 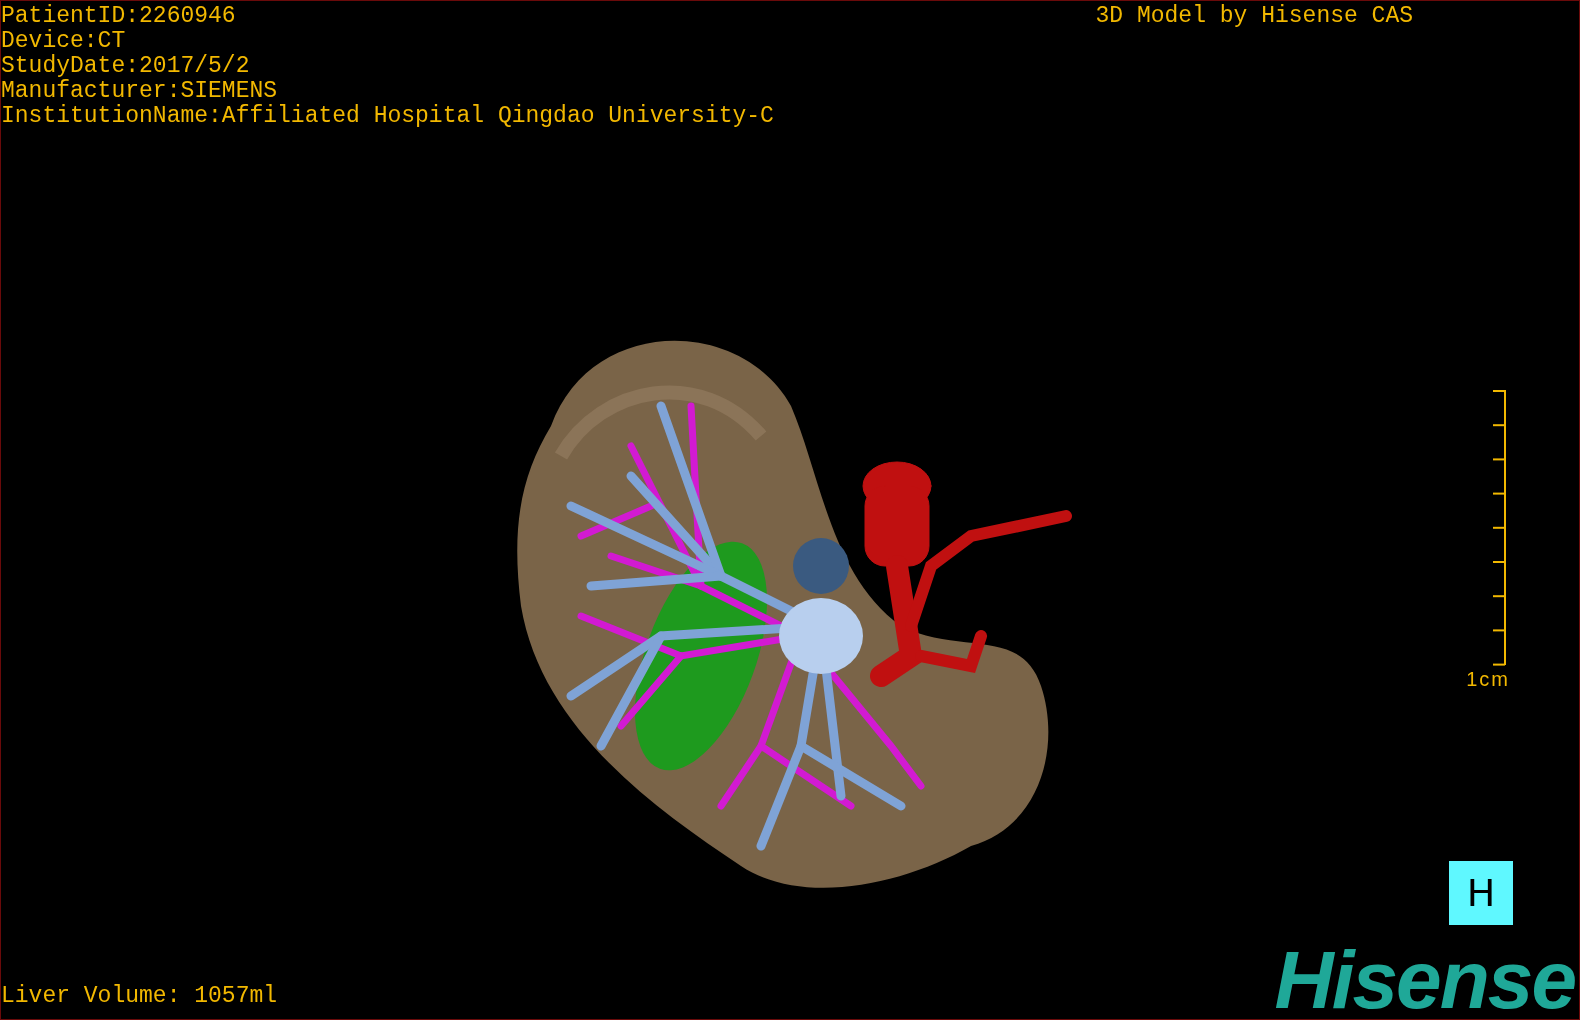 What do you see at coordinates (140, 91) in the screenshot?
I see `patient-info-text: Manufacturer:SIEMENS` at bounding box center [140, 91].